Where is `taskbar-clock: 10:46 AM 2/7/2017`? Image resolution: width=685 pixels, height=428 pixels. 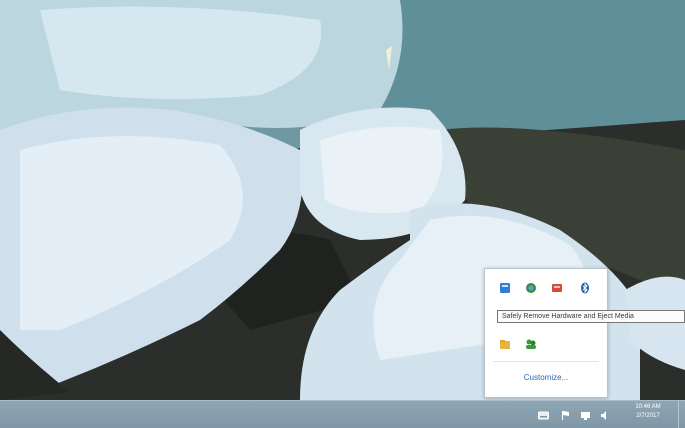
taskbar-clock: 10:46 AM 2/7/2017 is located at coordinates (648, 412).